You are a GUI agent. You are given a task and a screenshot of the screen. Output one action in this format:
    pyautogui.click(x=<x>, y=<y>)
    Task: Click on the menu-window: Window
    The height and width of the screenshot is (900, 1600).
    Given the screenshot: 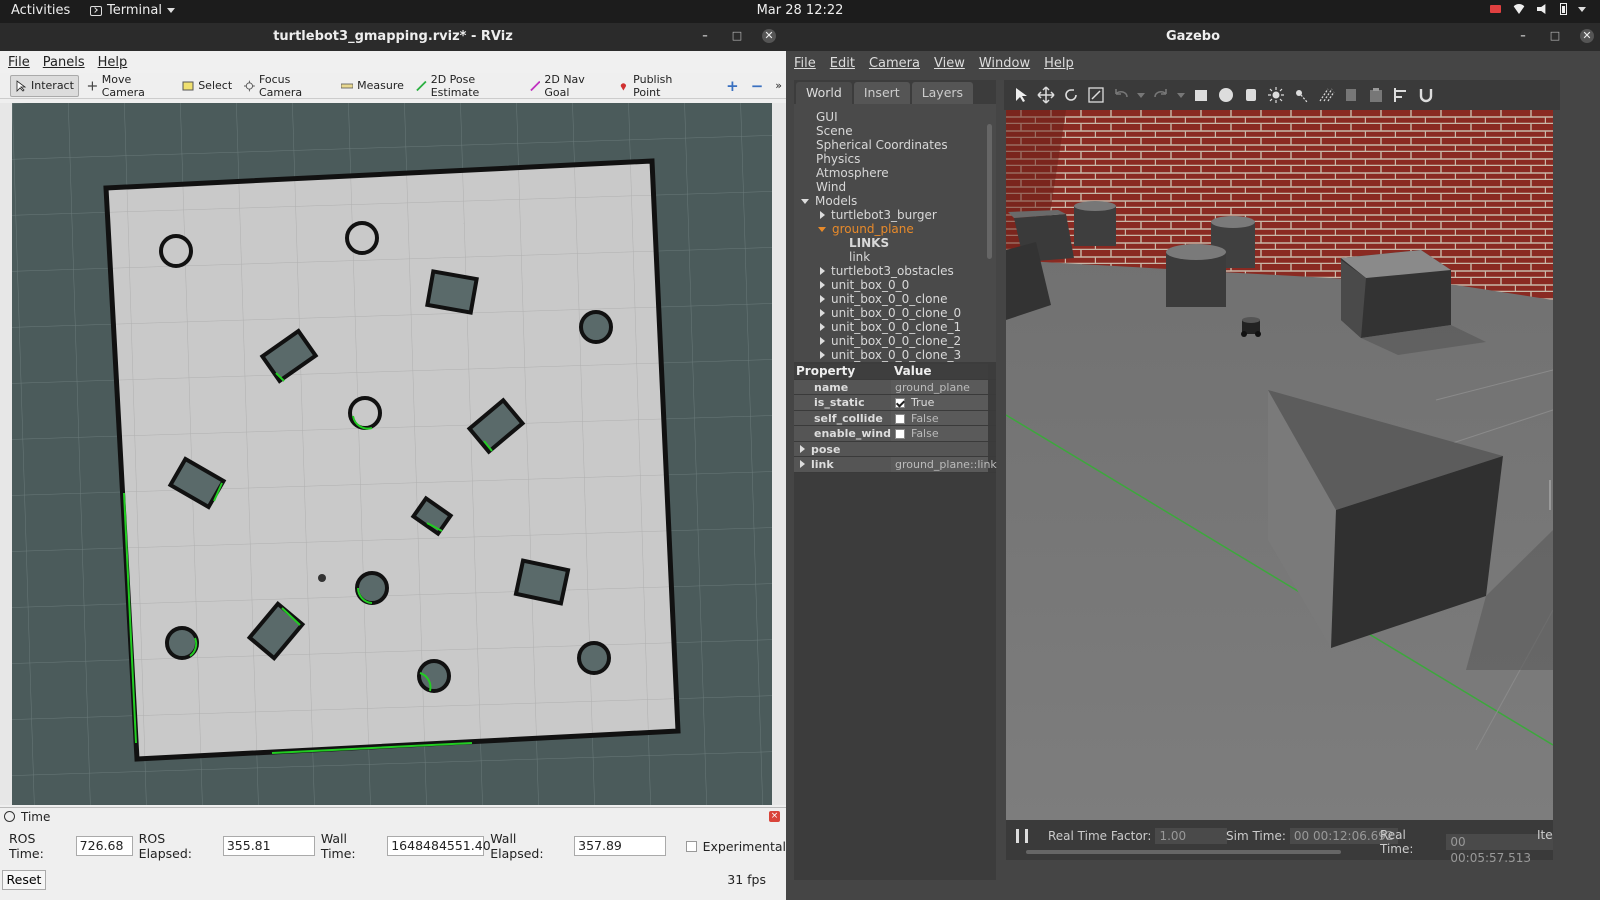 What is the action you would take?
    pyautogui.click(x=1004, y=63)
    